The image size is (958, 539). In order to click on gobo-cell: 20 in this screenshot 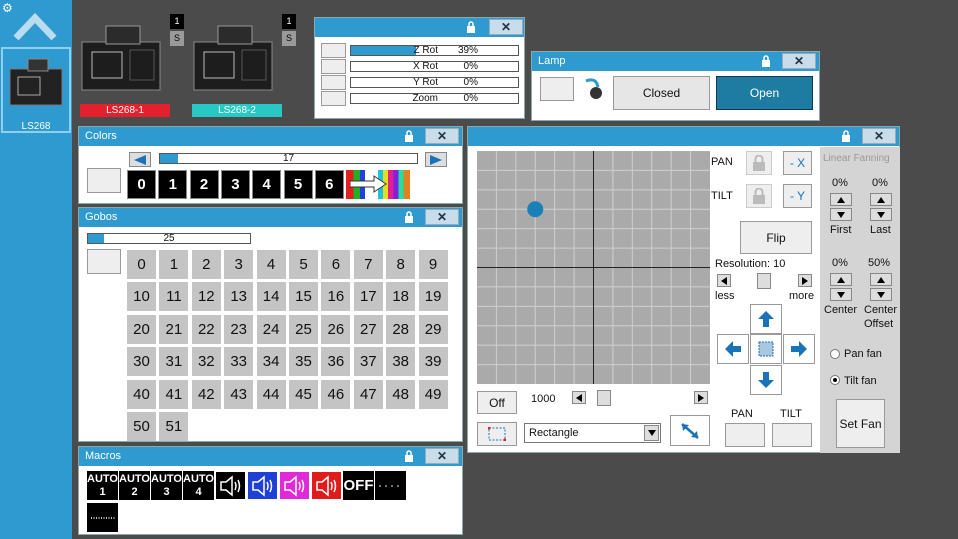, I will do `click(141, 329)`.